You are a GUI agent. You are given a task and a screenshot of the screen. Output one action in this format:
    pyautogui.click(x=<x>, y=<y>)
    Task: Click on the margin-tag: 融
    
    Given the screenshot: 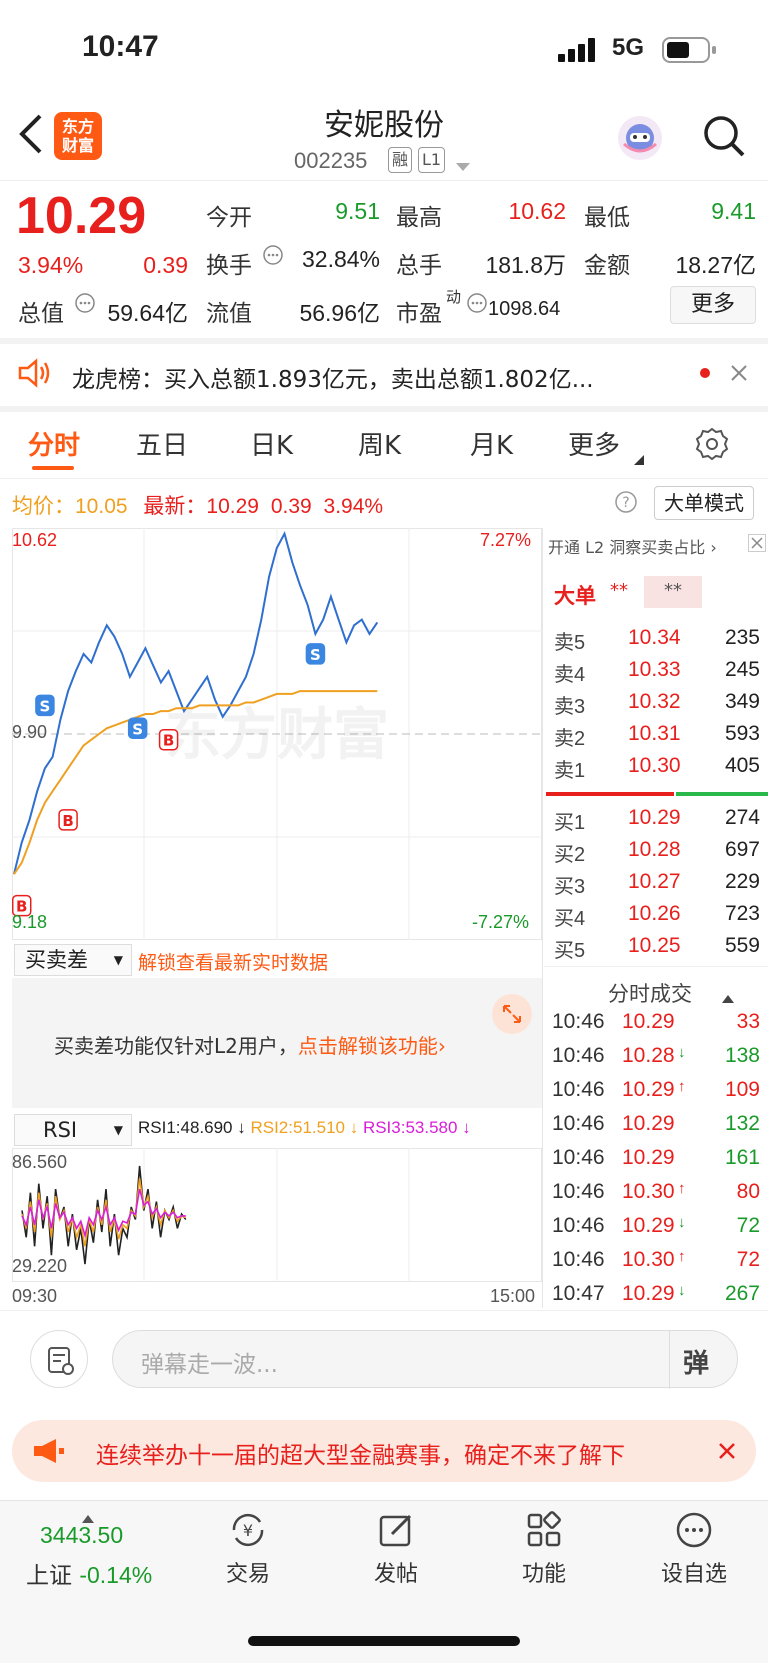 What is the action you would take?
    pyautogui.click(x=400, y=160)
    